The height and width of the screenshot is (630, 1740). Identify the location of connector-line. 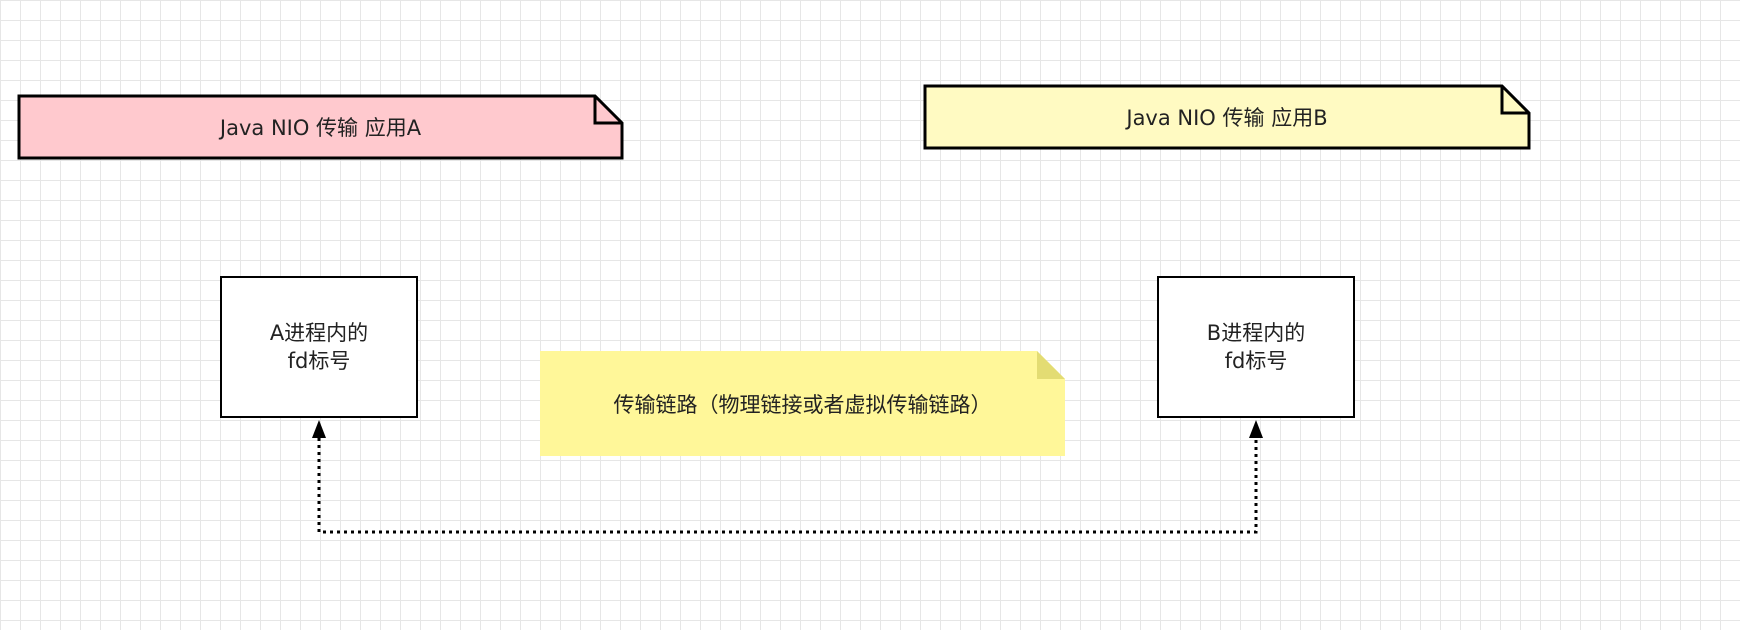
(787, 477).